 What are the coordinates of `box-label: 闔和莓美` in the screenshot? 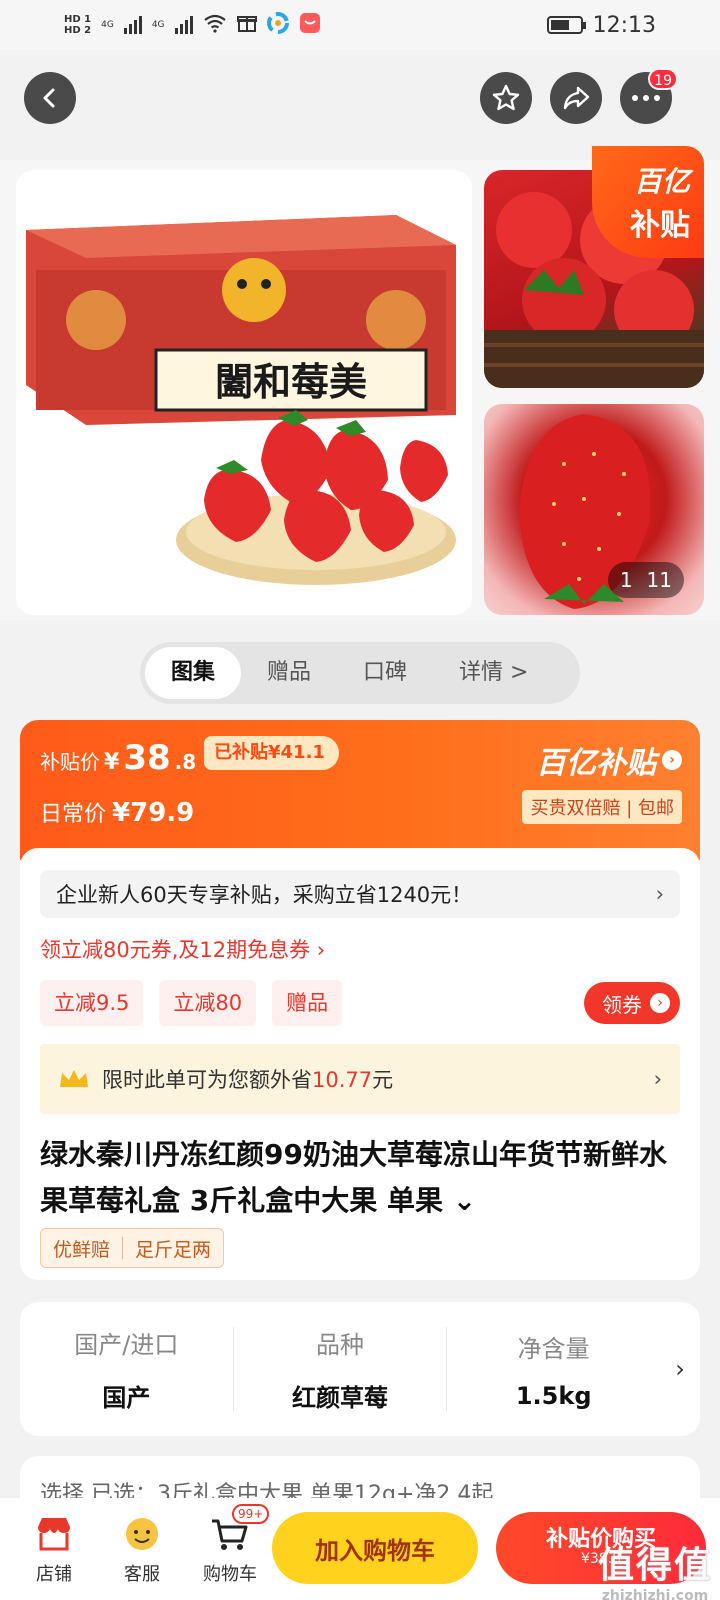 It's located at (291, 381).